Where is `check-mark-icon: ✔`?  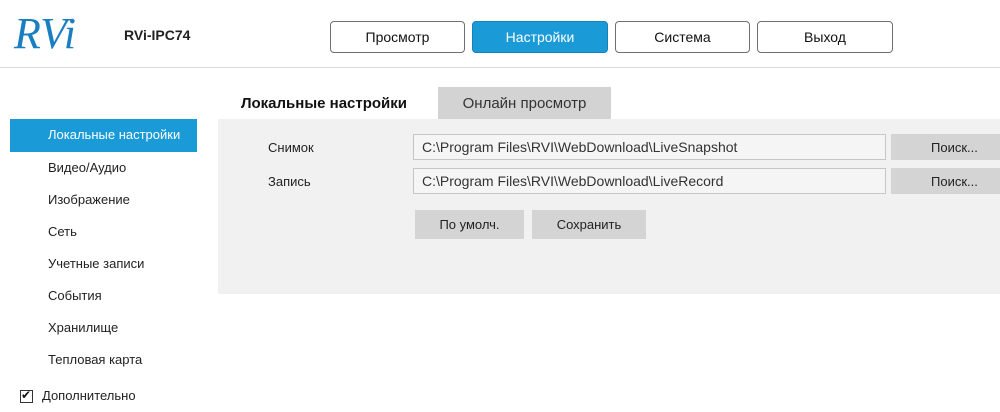
check-mark-icon: ✔ is located at coordinates (26, 394).